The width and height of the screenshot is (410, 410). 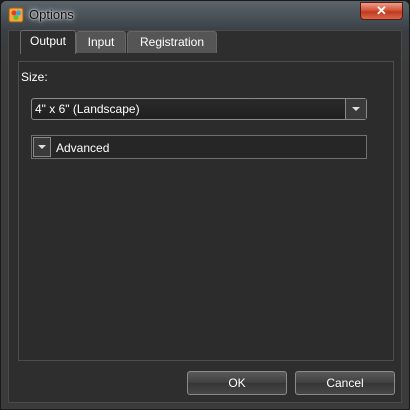 What do you see at coordinates (83, 148) in the screenshot?
I see `advanced-label: Advanced` at bounding box center [83, 148].